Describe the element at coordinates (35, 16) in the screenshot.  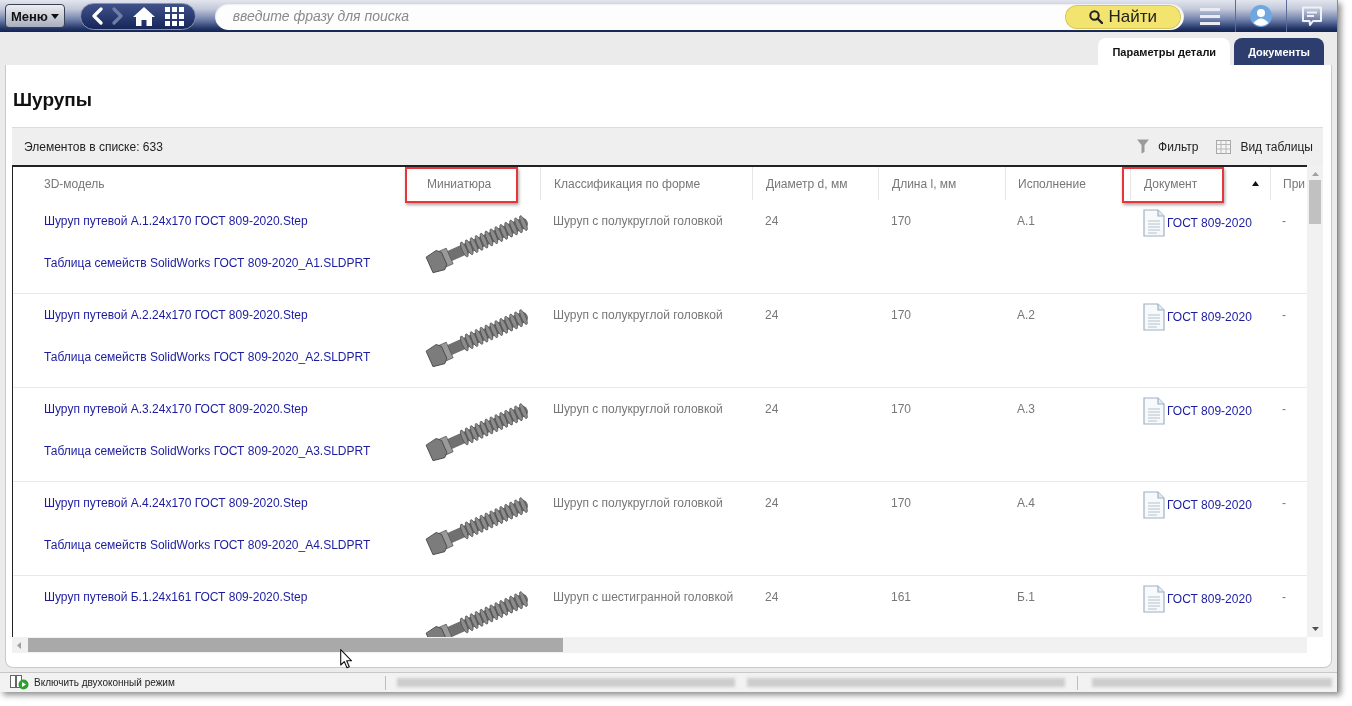
I see `menu-button: Меню` at that location.